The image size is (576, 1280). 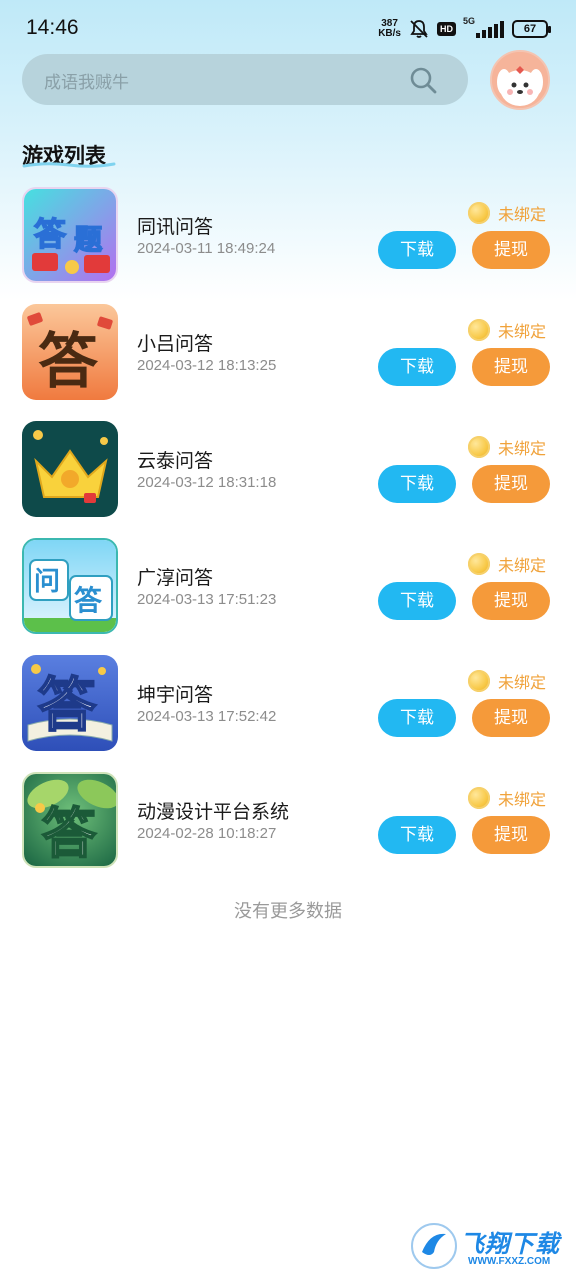 I want to click on item-name: 小吕问答, so click(x=175, y=344).